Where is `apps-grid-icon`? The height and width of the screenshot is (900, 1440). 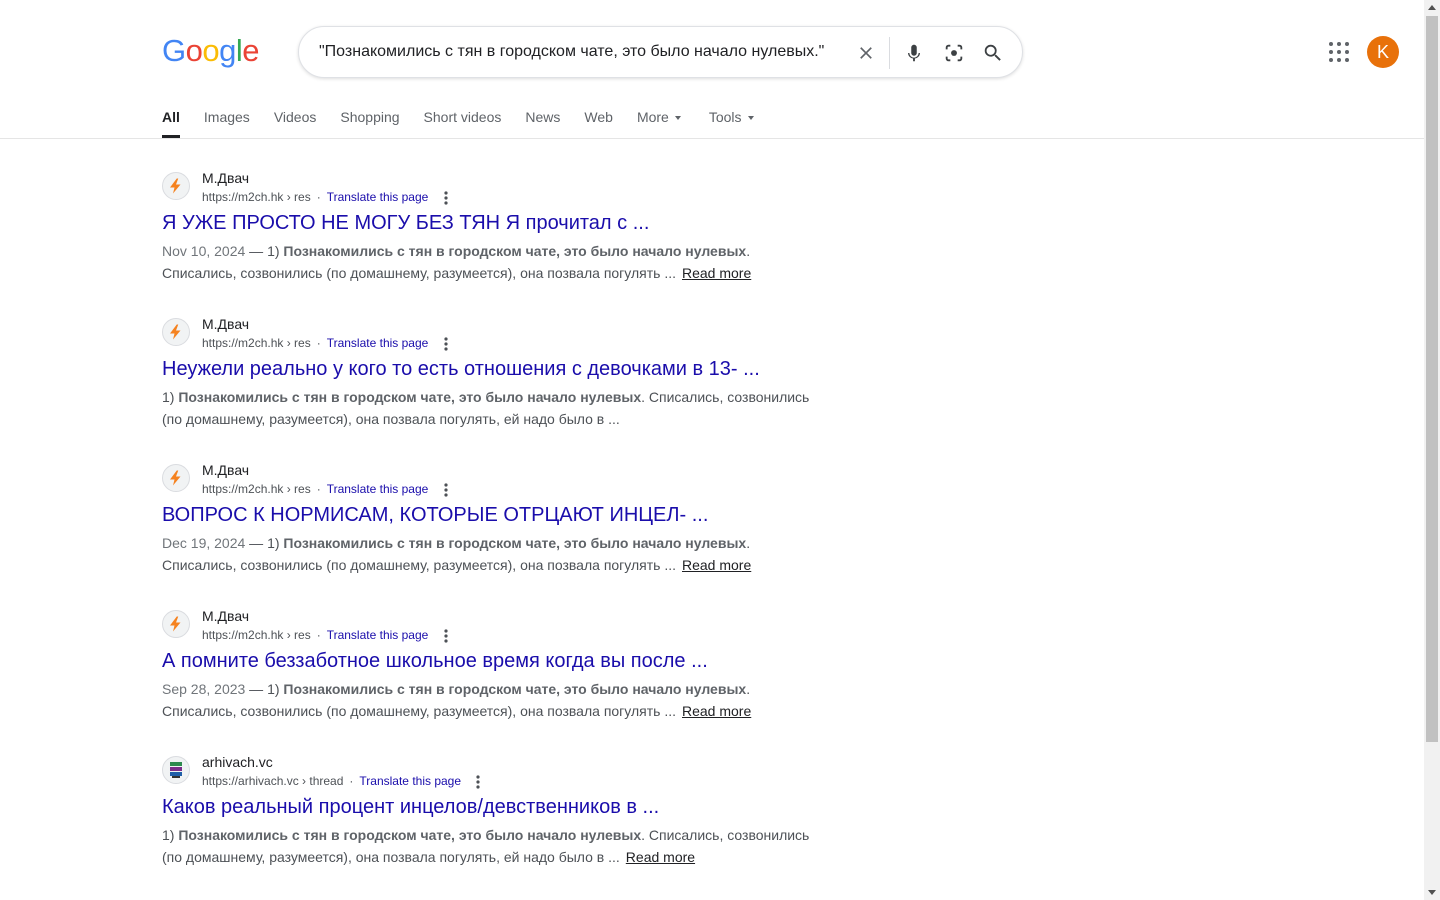 apps-grid-icon is located at coordinates (1339, 52).